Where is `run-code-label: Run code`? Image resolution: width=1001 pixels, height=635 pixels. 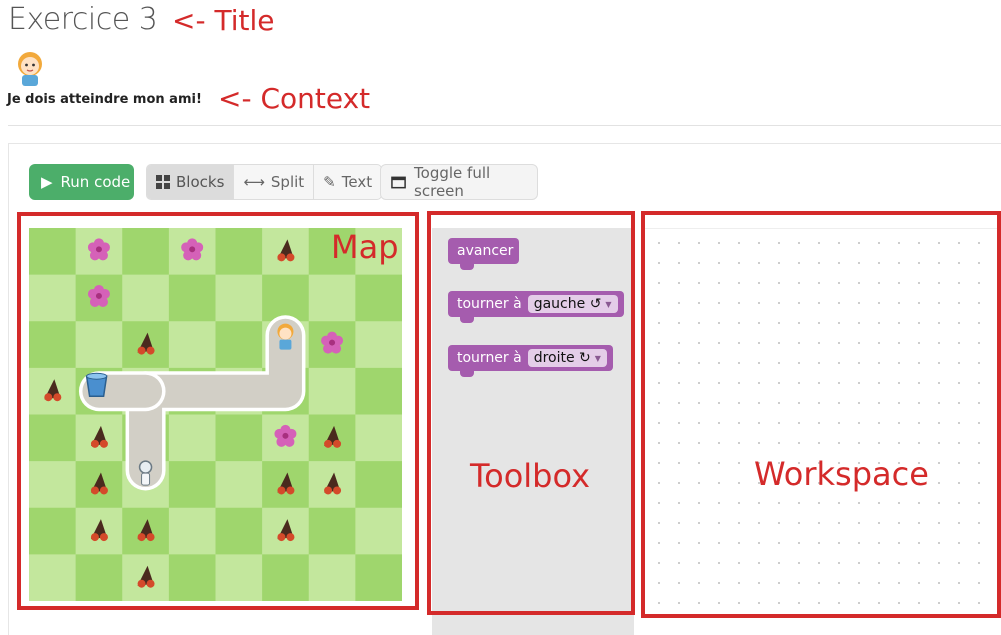 run-code-label: Run code is located at coordinates (95, 182).